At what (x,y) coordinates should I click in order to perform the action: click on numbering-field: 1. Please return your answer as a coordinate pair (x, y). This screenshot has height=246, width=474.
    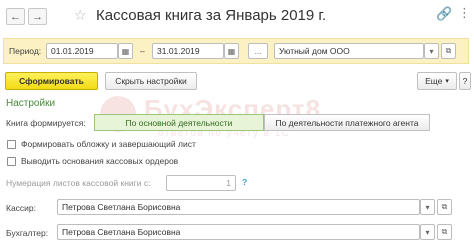
    Looking at the image, I should click on (201, 183).